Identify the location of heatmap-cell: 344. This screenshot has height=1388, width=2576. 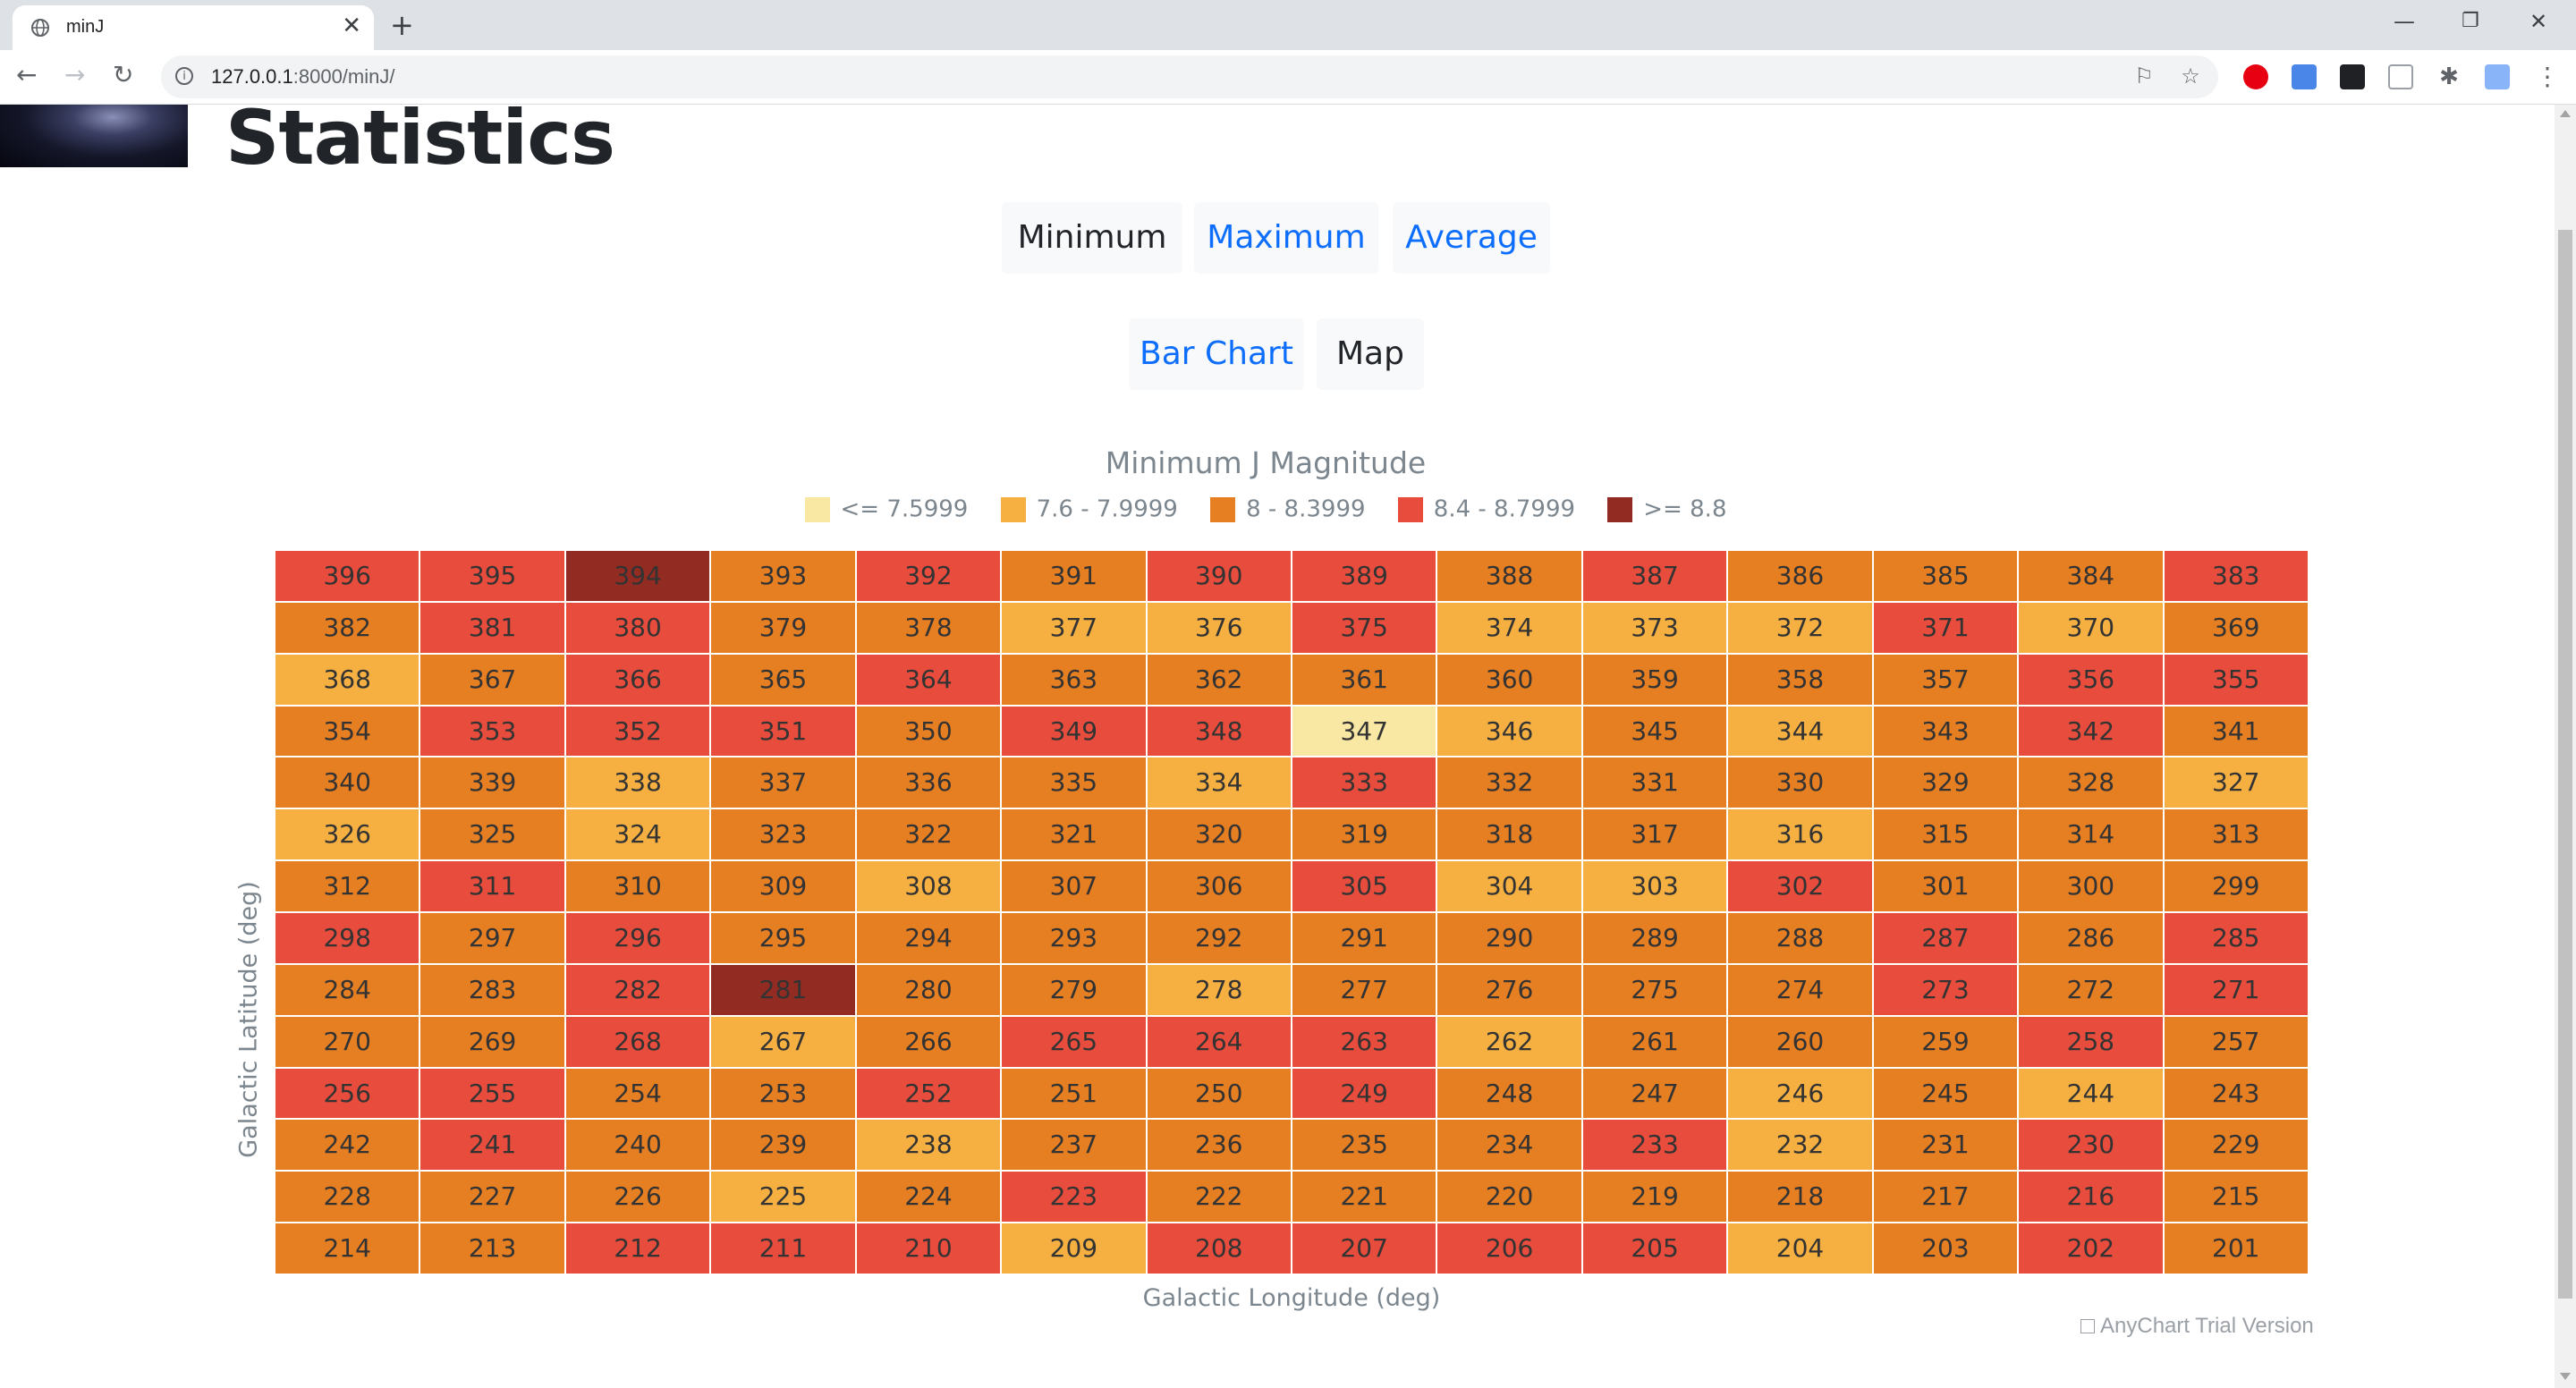
(1800, 731).